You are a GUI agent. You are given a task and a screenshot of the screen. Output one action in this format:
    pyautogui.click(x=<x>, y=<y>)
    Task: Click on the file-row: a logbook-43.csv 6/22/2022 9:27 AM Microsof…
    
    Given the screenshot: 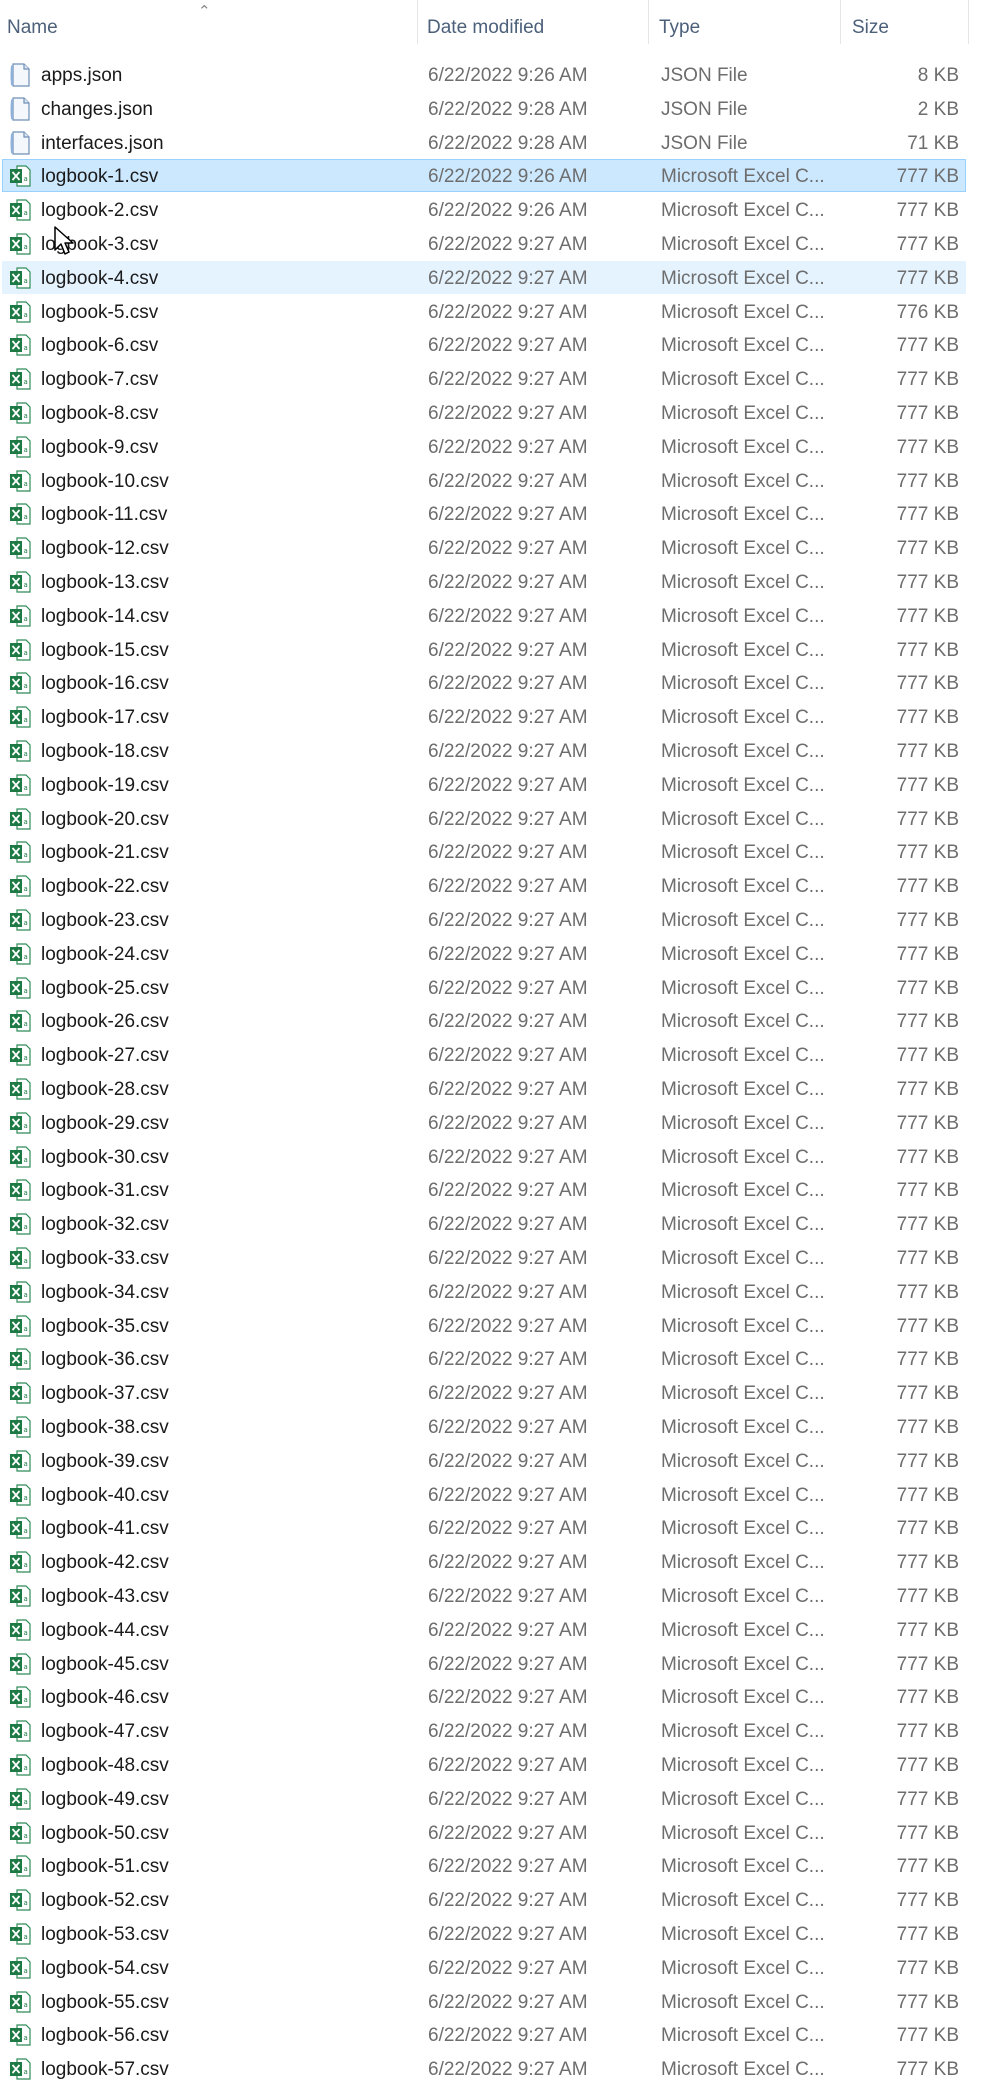 What is the action you would take?
    pyautogui.click(x=484, y=1595)
    